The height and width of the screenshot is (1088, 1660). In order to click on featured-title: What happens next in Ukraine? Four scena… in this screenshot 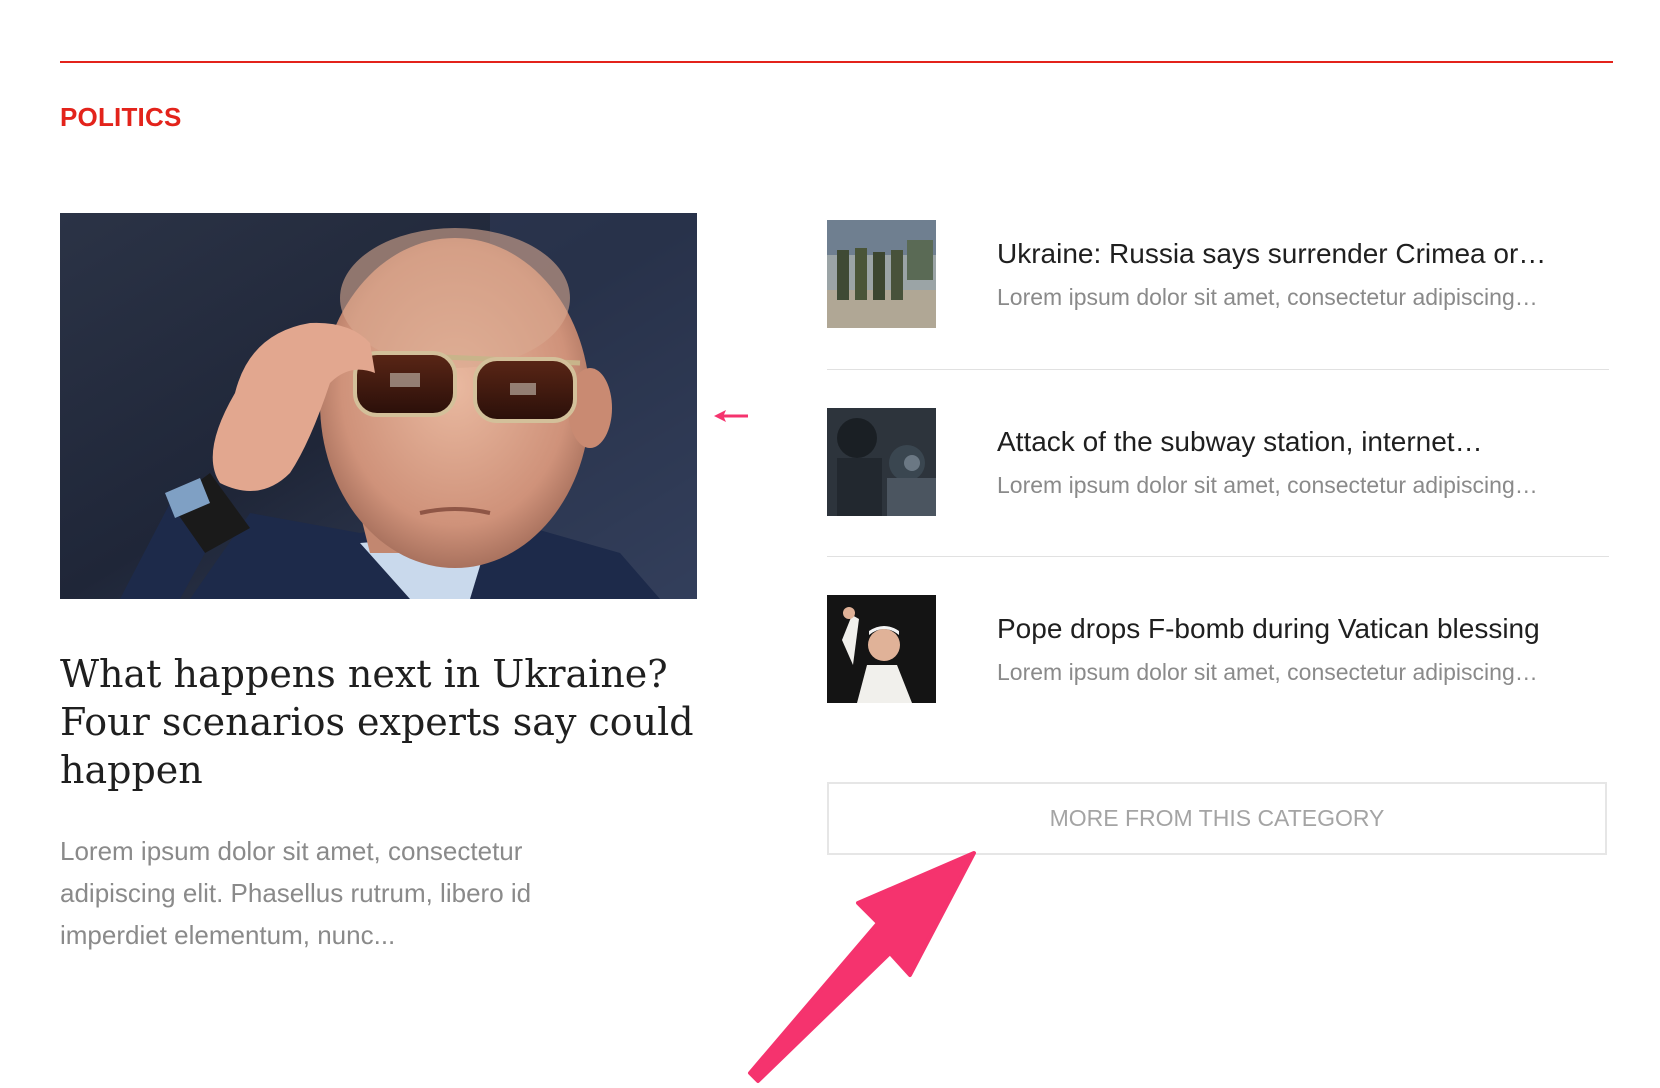, I will do `click(380, 722)`.